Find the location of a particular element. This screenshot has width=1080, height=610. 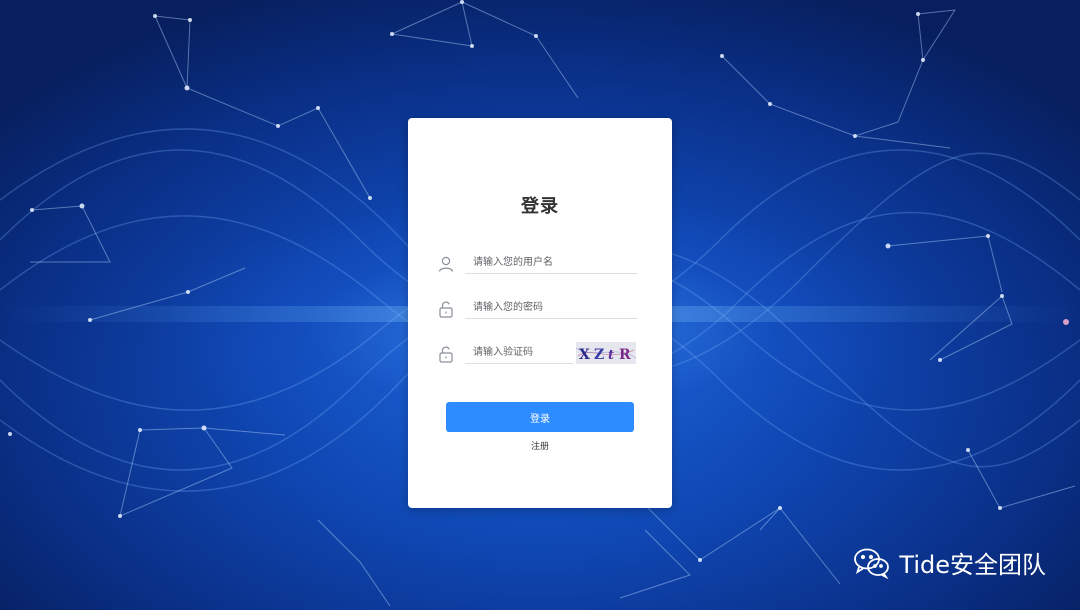

captcha-char: t is located at coordinates (611, 355).